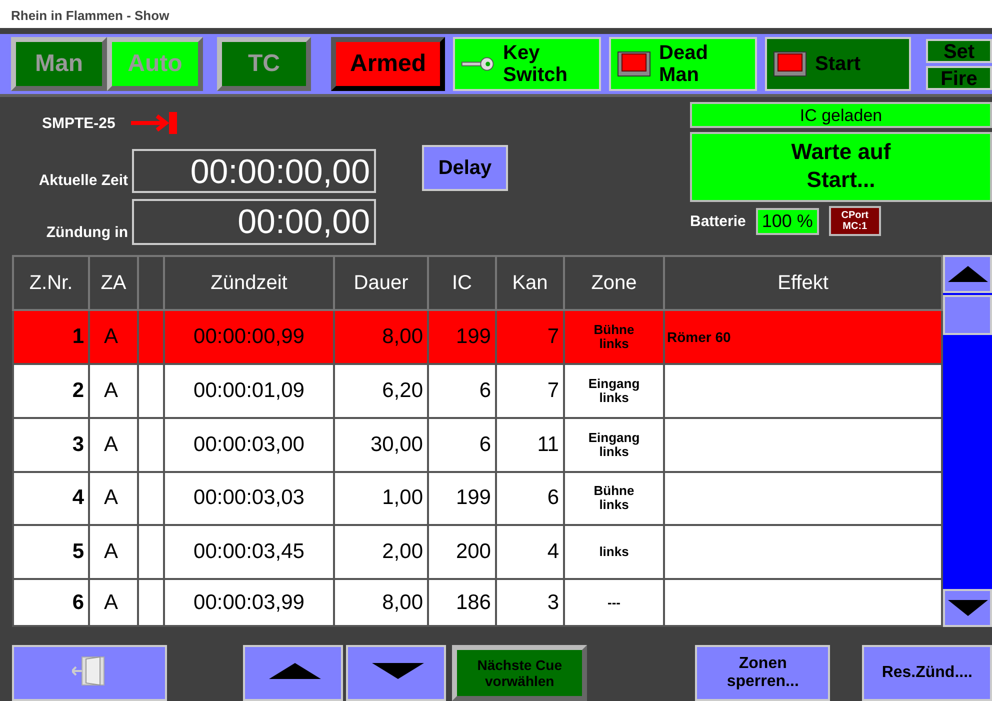 This screenshot has height=701, width=992. Describe the element at coordinates (381, 552) in the screenshot. I see `table-cell: 2,00` at that location.